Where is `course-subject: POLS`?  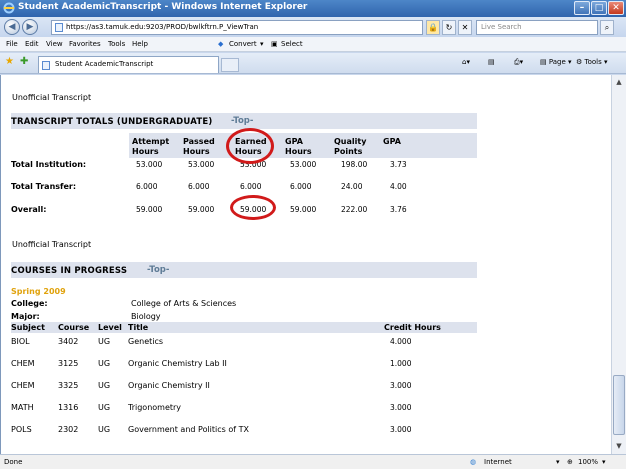 course-subject: POLS is located at coordinates (21, 429).